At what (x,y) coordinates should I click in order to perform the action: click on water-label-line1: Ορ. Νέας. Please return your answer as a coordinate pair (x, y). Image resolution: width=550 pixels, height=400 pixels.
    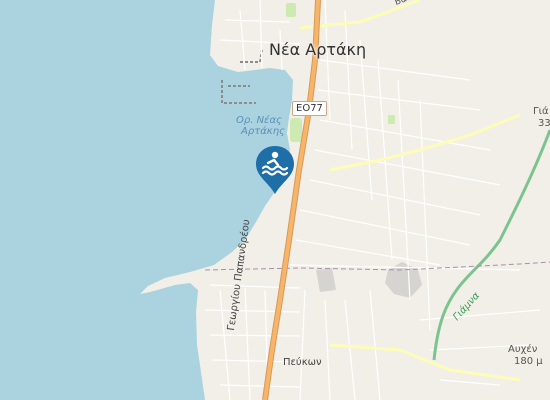
    Looking at the image, I should click on (259, 120).